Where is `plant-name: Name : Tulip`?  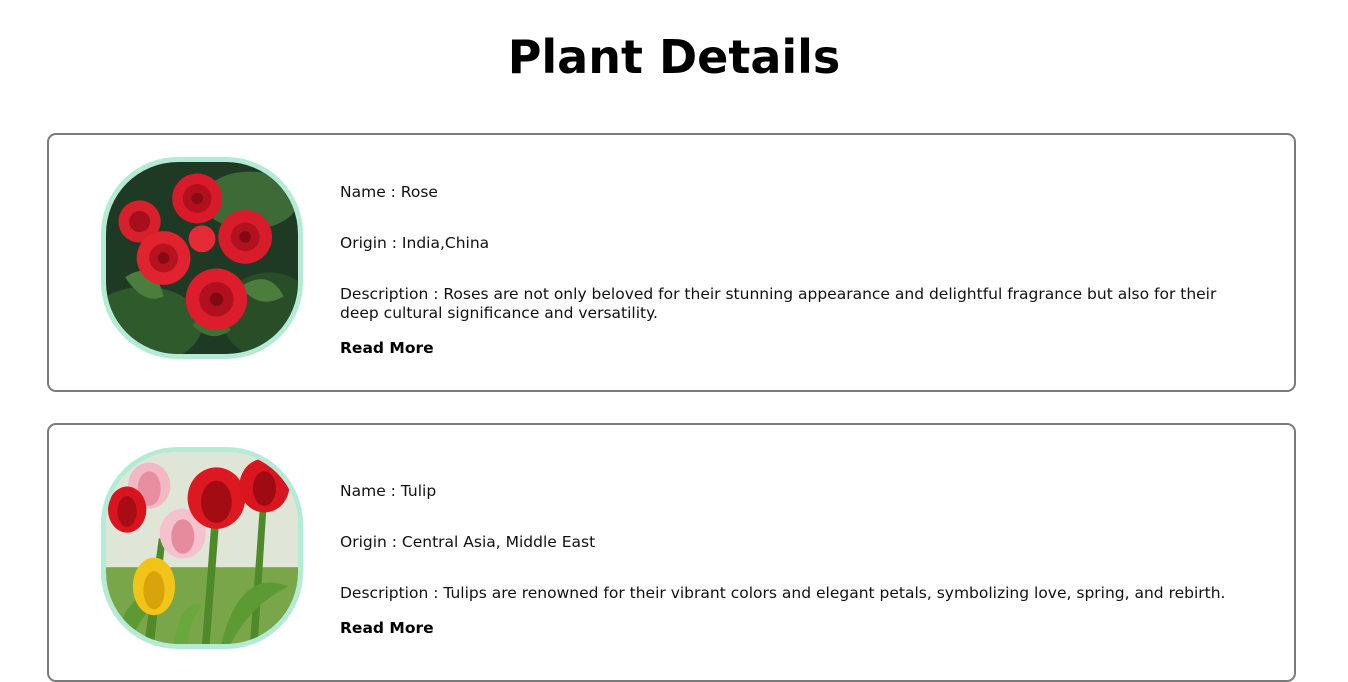 plant-name: Name : Tulip is located at coordinates (388, 491).